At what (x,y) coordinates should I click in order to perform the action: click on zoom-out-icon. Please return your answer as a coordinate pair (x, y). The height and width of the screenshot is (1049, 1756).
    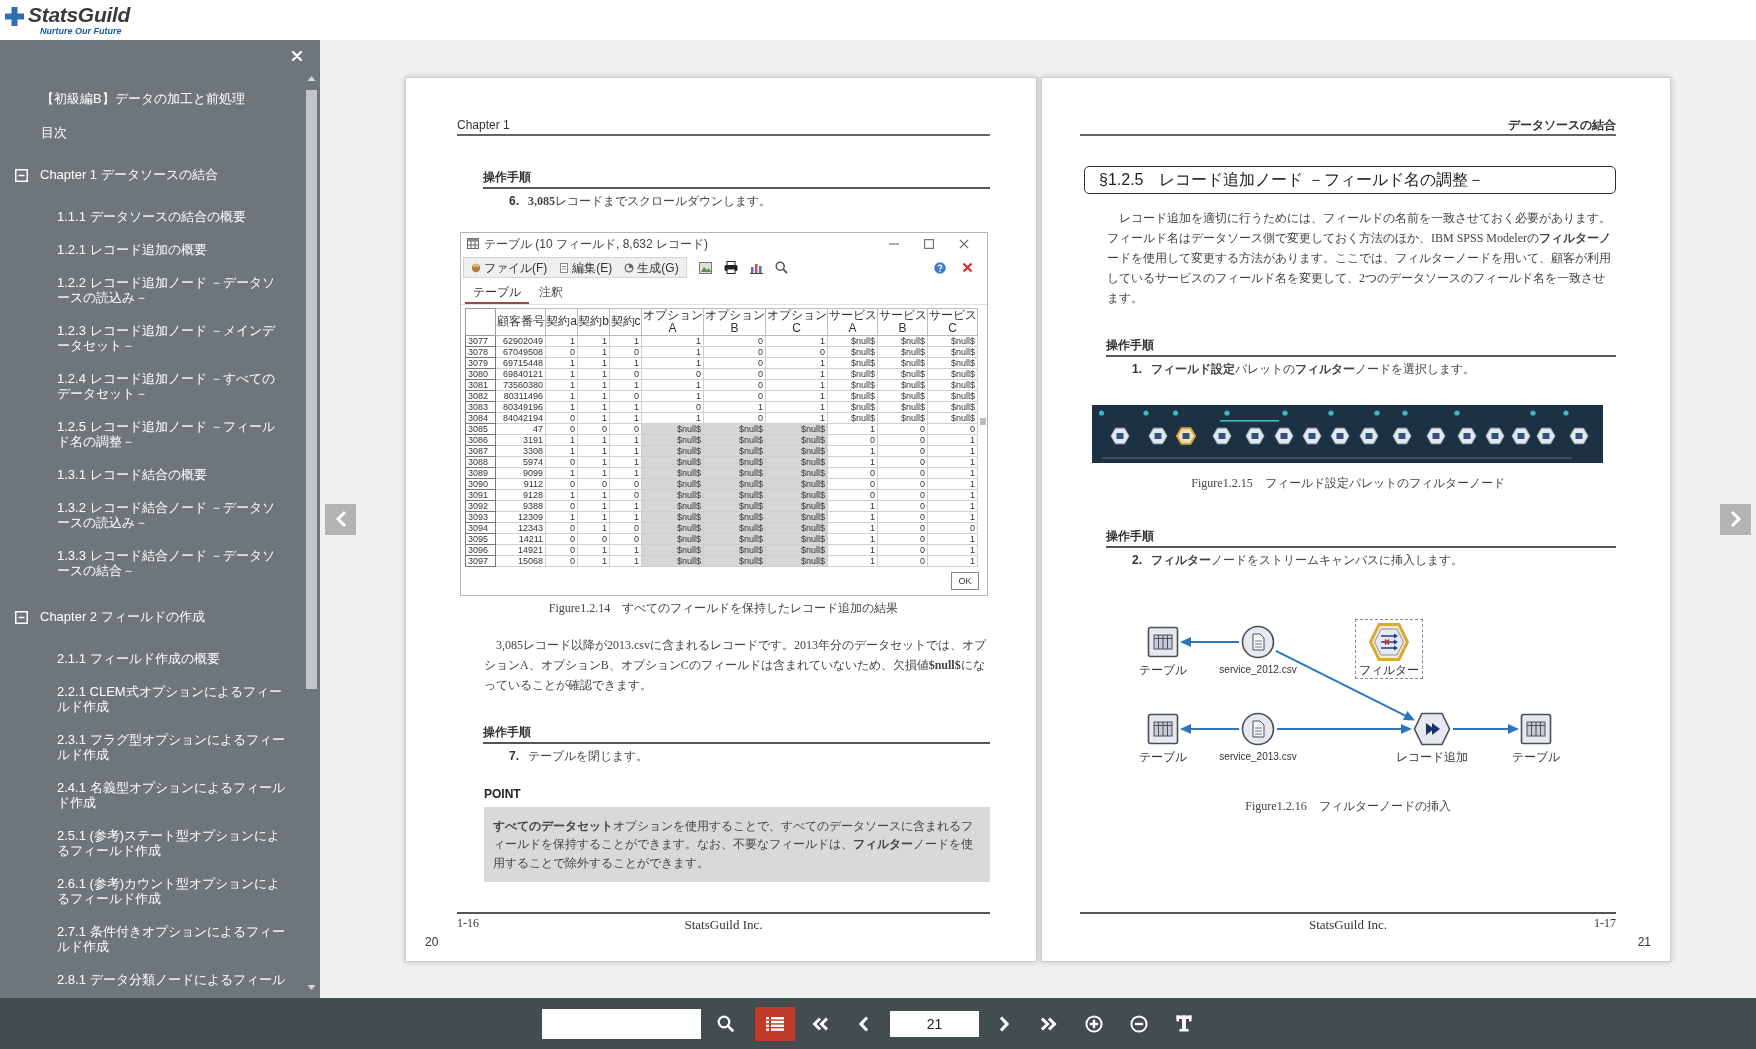
    Looking at the image, I should click on (1139, 1023).